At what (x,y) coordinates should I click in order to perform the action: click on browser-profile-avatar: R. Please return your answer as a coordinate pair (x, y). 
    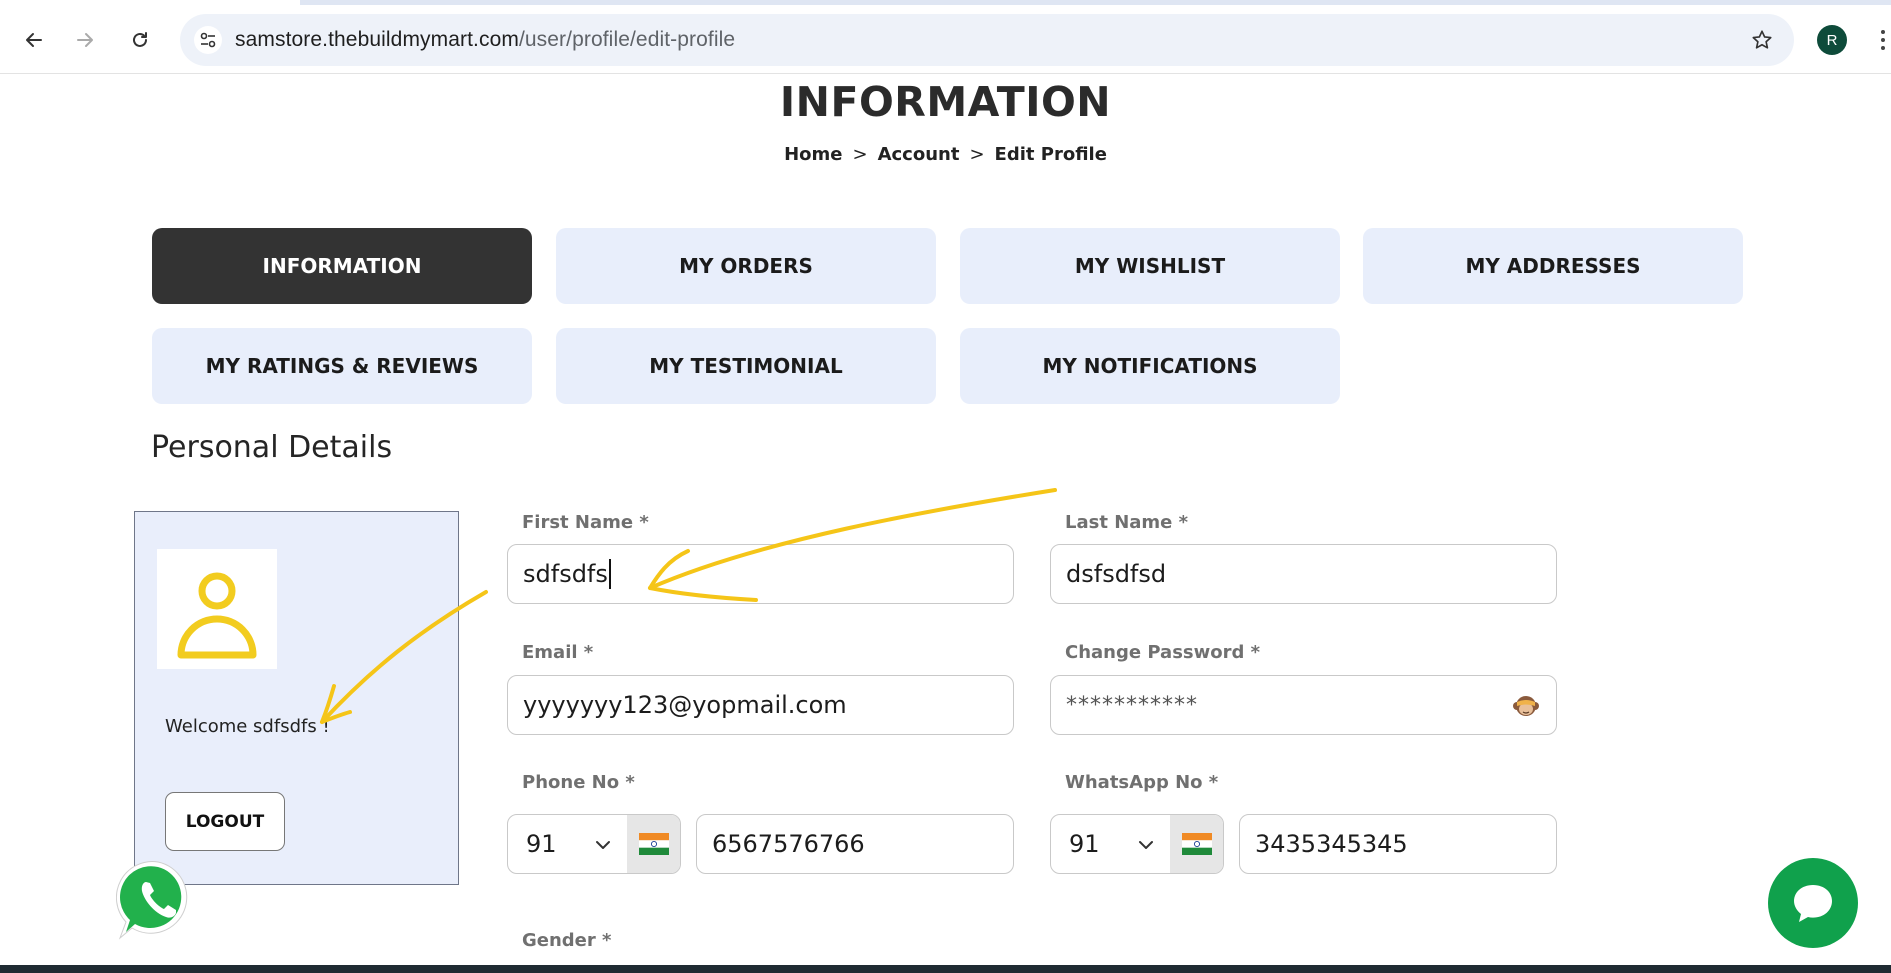
    Looking at the image, I should click on (1832, 40).